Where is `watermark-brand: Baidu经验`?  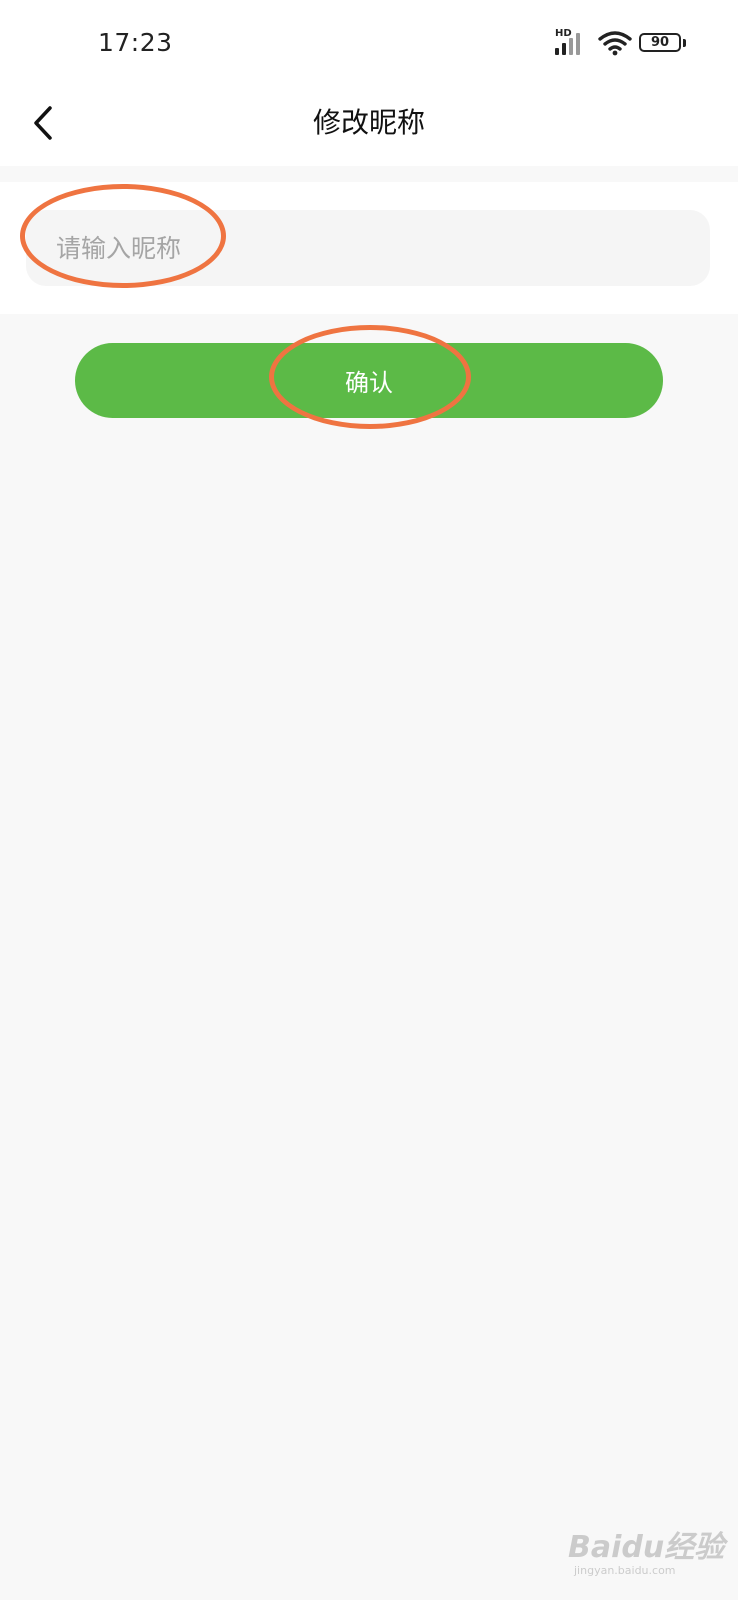 watermark-brand: Baidu经验 is located at coordinates (646, 1547).